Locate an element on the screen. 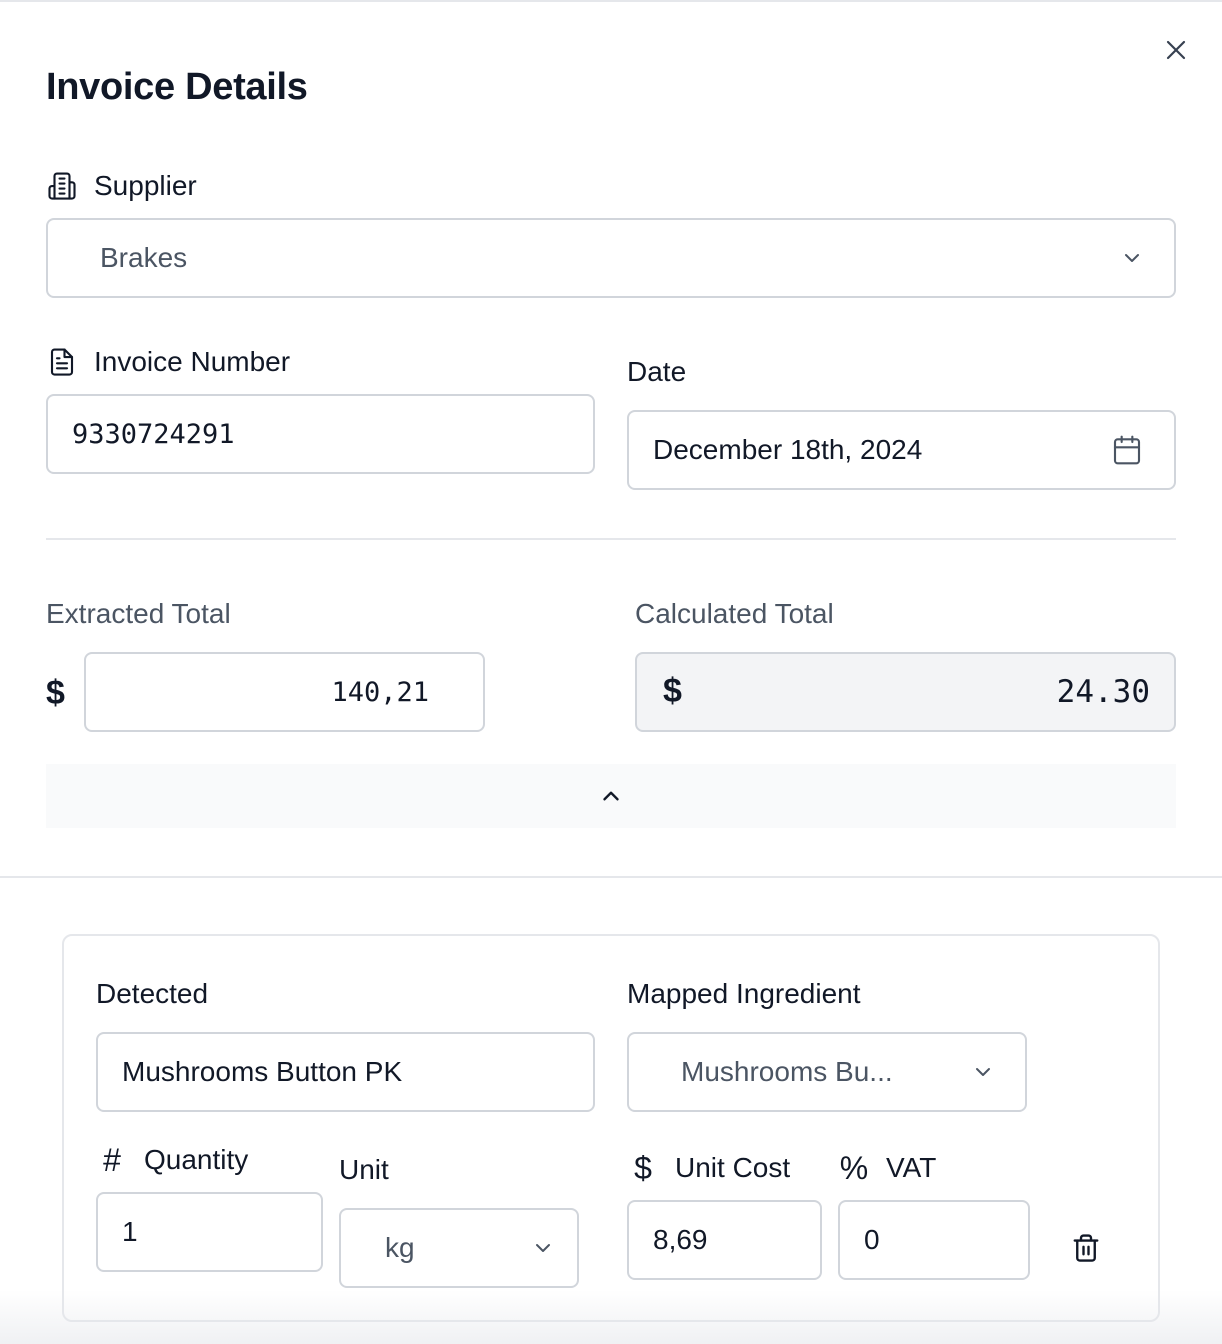  section-divider is located at coordinates (611, 539).